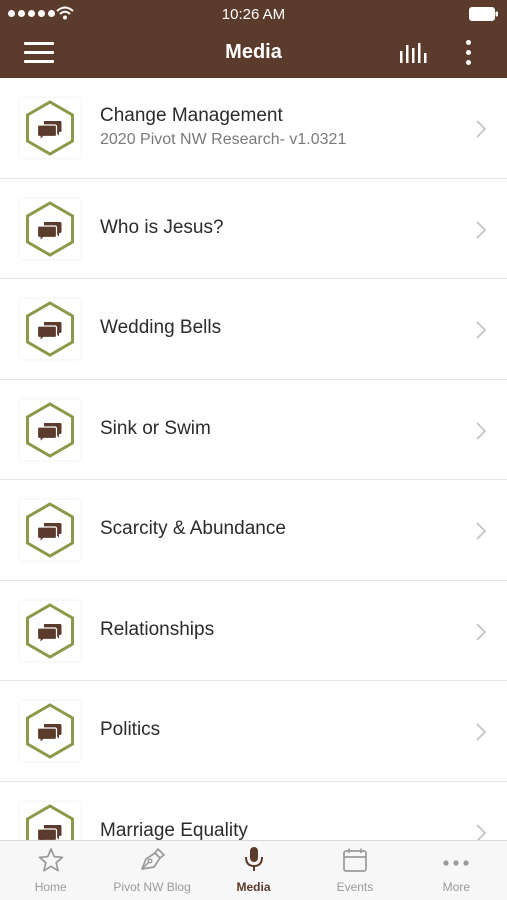 The image size is (507, 900). Describe the element at coordinates (153, 859) in the screenshot. I see `pen-icon` at that location.